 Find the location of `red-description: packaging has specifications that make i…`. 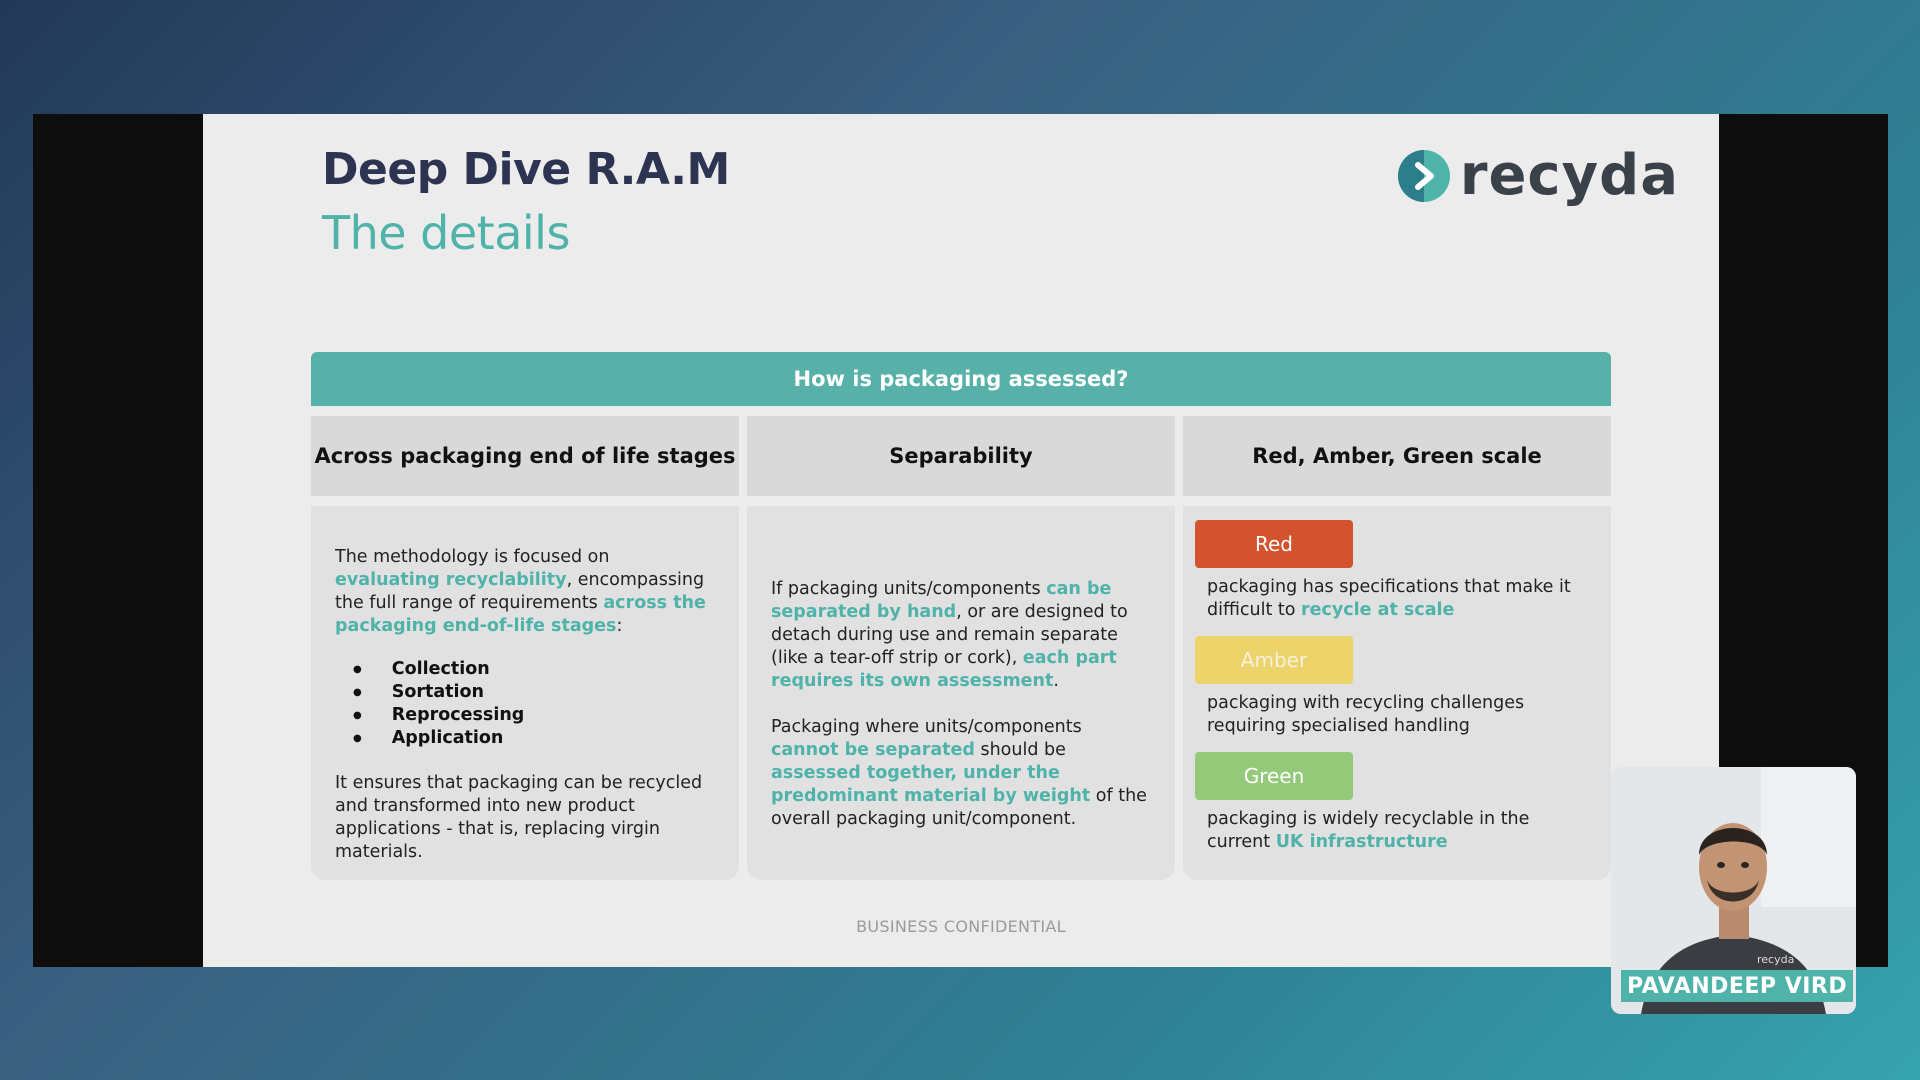

red-description: packaging has specifications that make i… is located at coordinates (1389, 598).